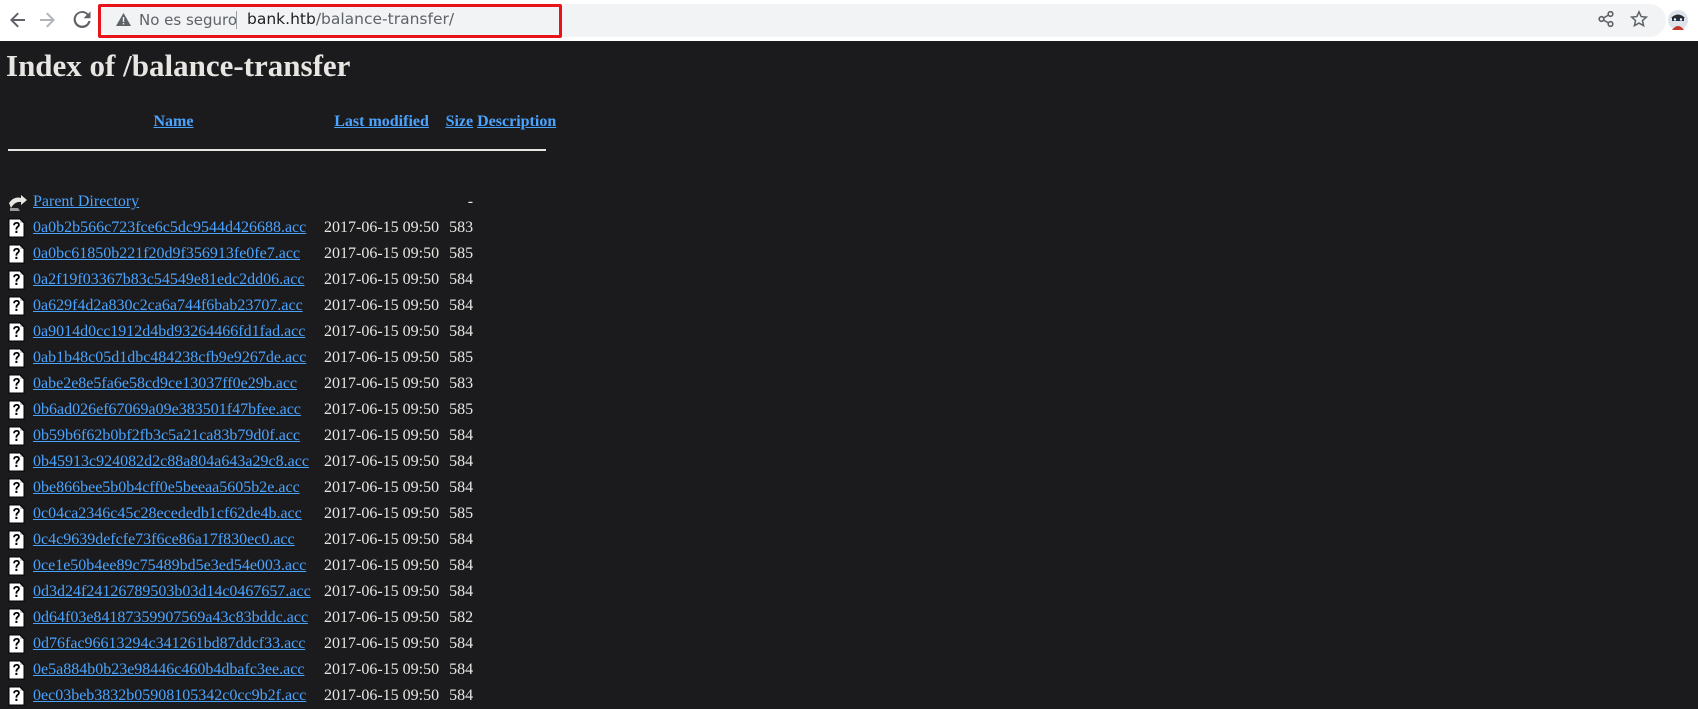 This screenshot has height=709, width=1698. Describe the element at coordinates (18, 203) in the screenshot. I see `back-folder-icon` at that location.